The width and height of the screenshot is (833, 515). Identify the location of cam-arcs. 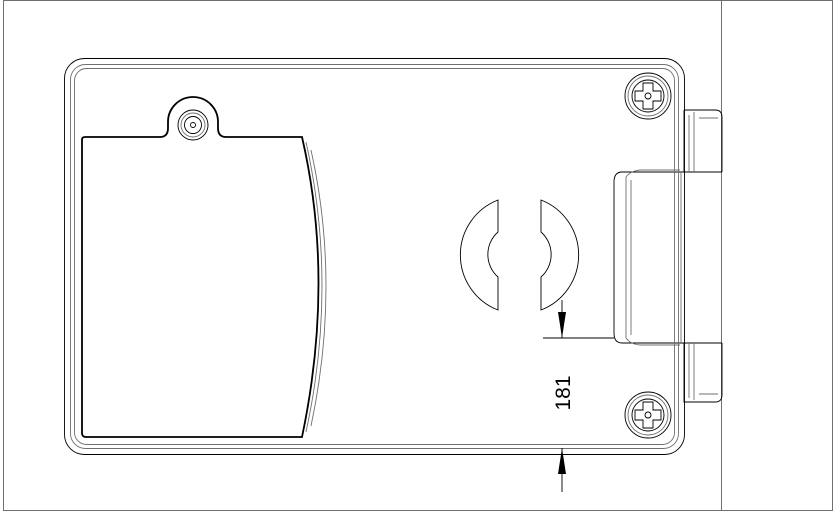
(519, 255).